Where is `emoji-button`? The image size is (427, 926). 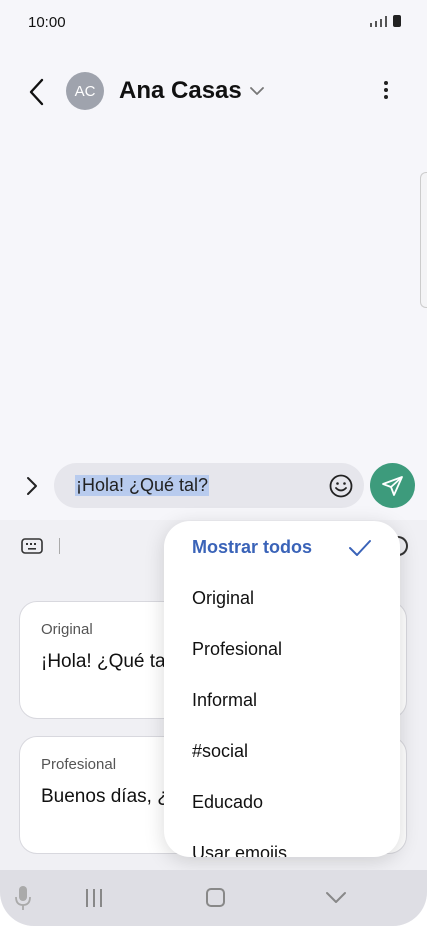 emoji-button is located at coordinates (341, 486).